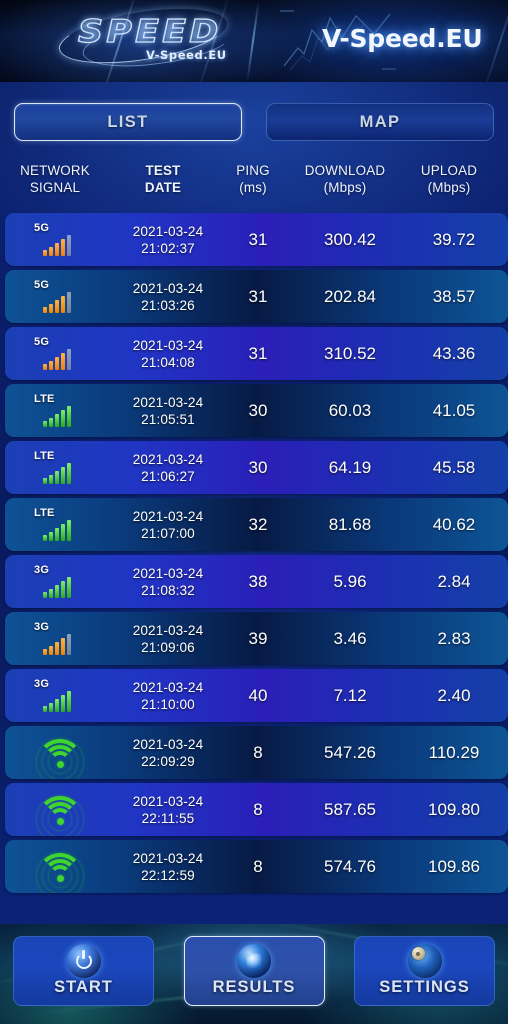 This screenshot has width=508, height=1024. I want to click on nav-button-start: START, so click(83, 971).